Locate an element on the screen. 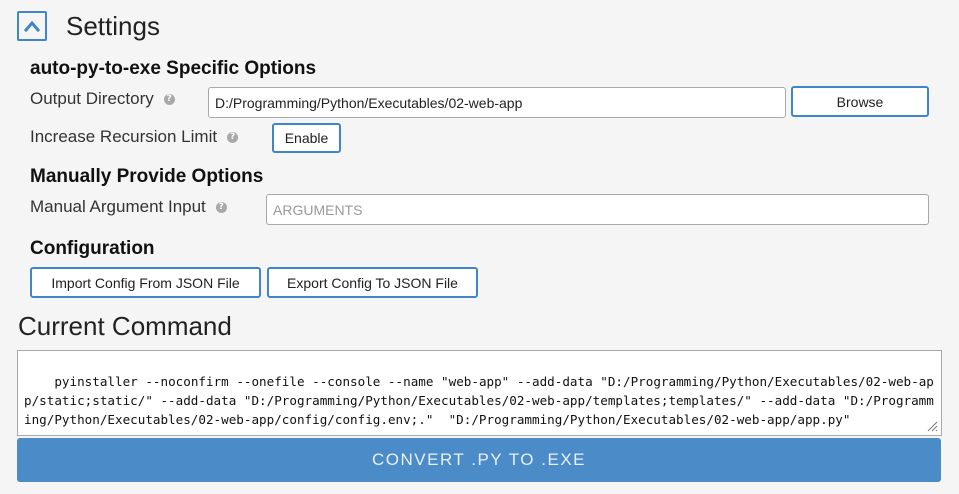  chevron-up-icon is located at coordinates (32, 26).